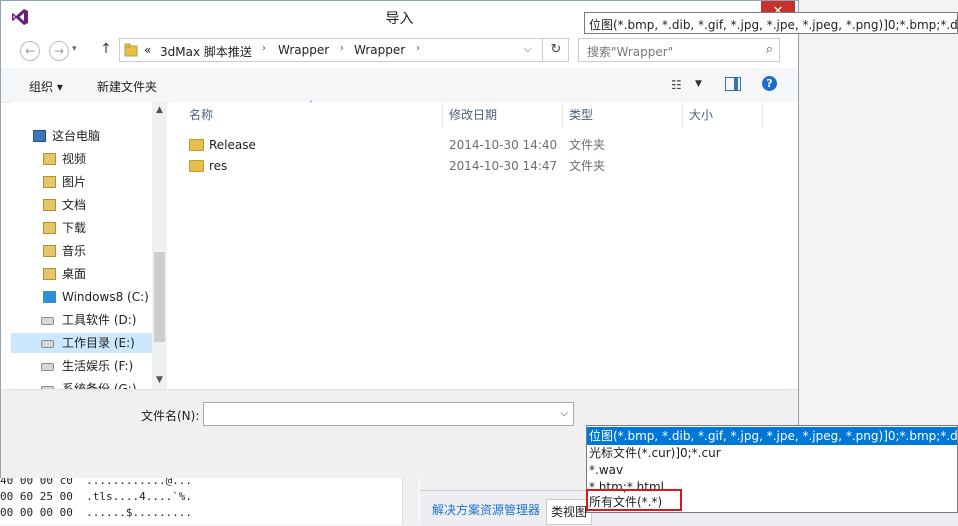 Image resolution: width=958 pixels, height=526 pixels. What do you see at coordinates (127, 86) in the screenshot?
I see `new-folder-button: 新建文件夹` at bounding box center [127, 86].